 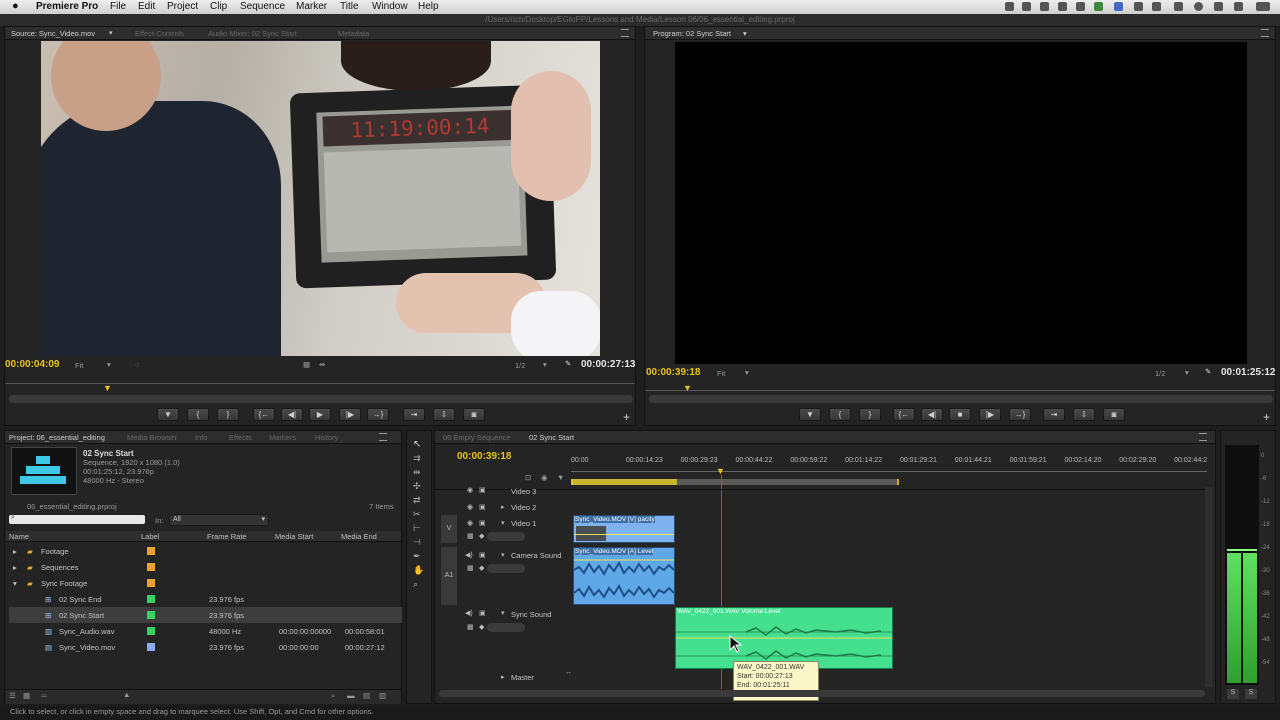 I want to click on source-current-timecode: 00:00:04:09, so click(x=32, y=364).